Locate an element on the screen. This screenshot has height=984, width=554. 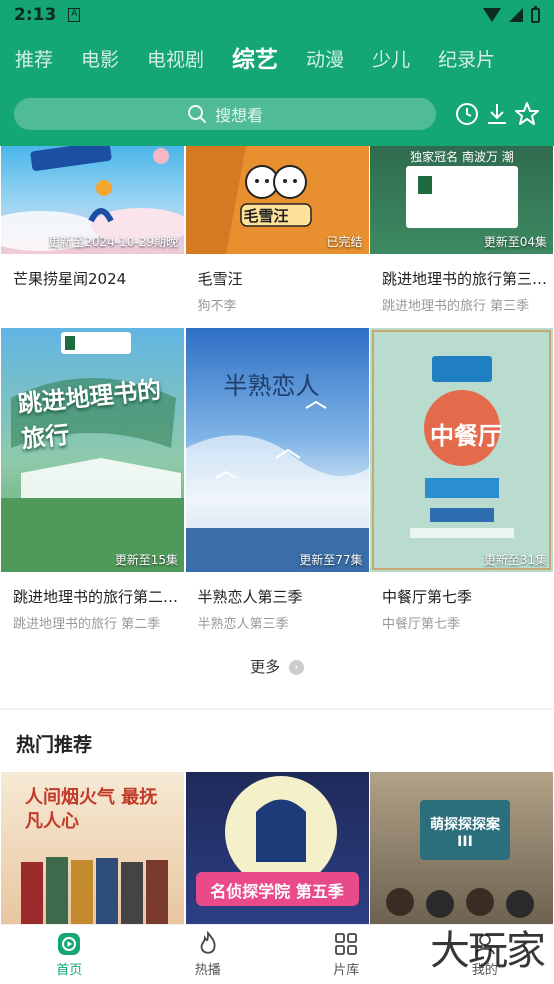
program-card: 中餐厅 更新至31集 中餐厅第七季 中餐厅第七季 is located at coordinates (461, 480).